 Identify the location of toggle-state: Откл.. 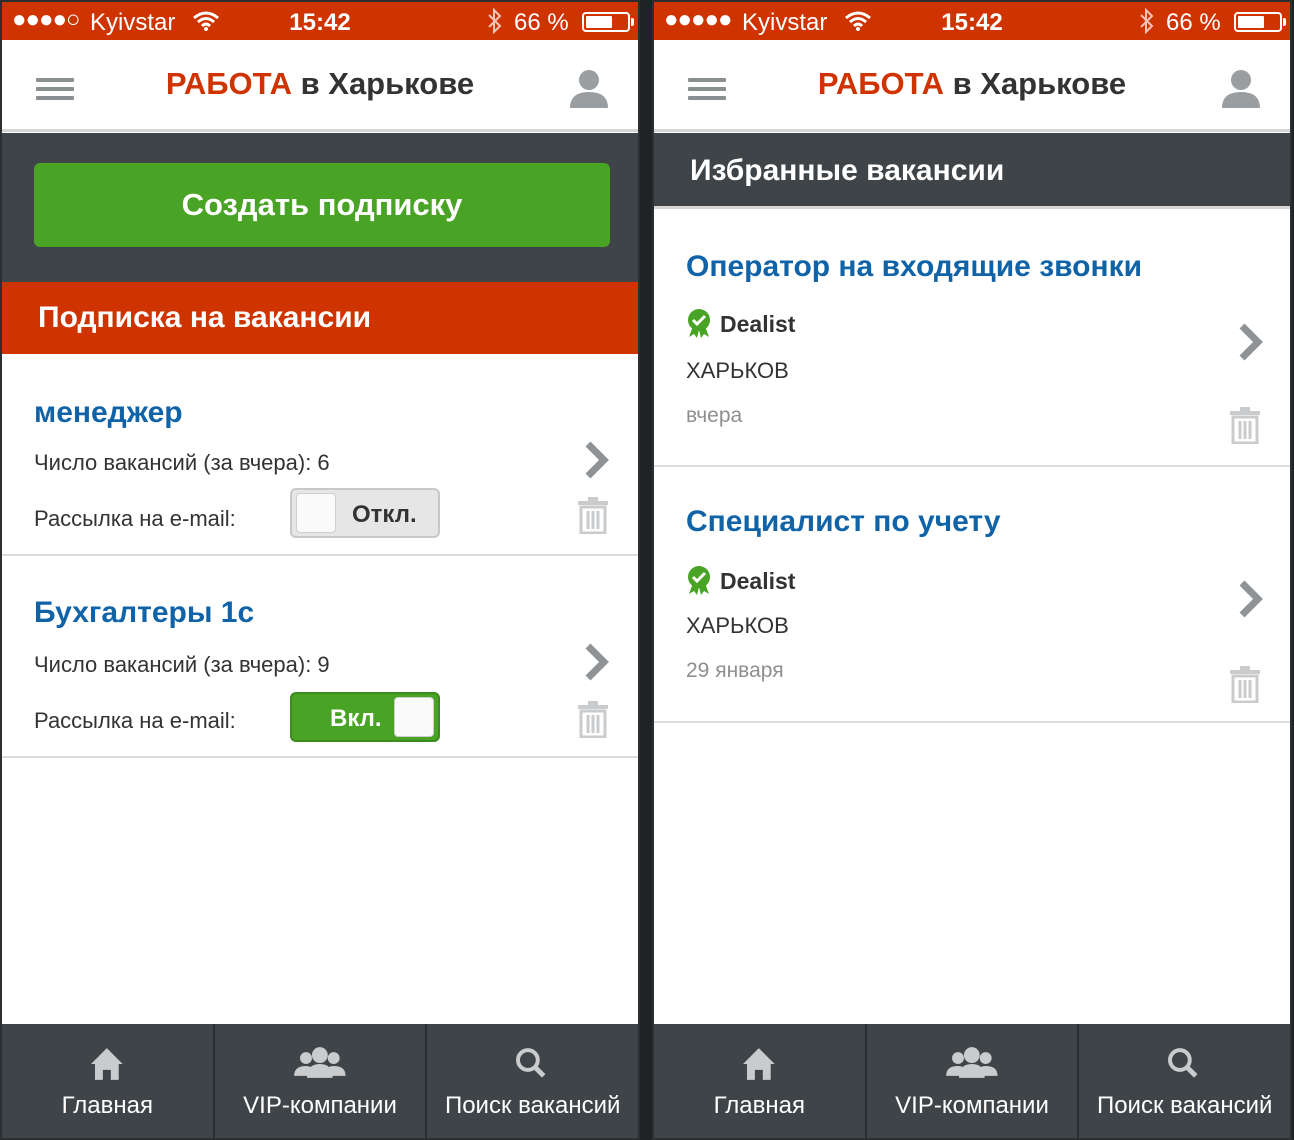
(384, 514).